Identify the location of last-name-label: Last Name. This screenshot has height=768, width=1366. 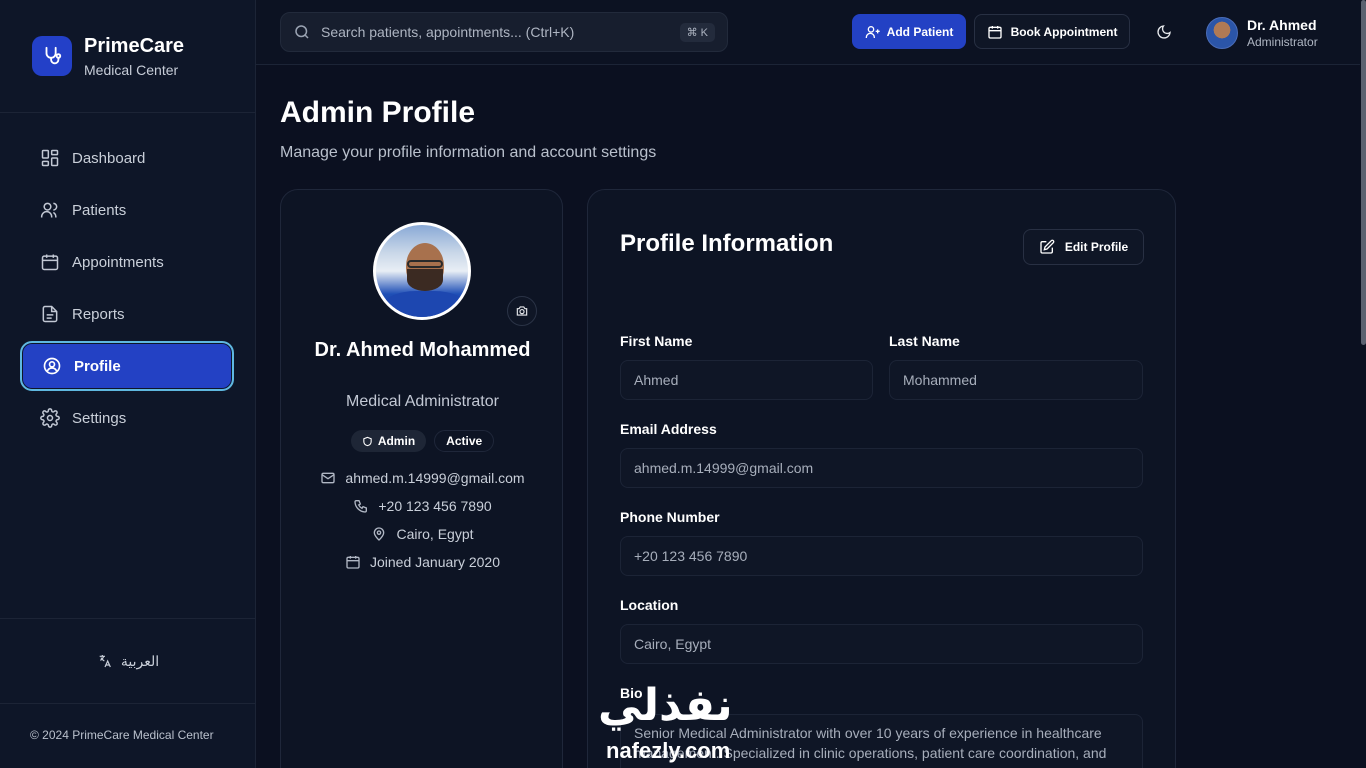
(924, 341).